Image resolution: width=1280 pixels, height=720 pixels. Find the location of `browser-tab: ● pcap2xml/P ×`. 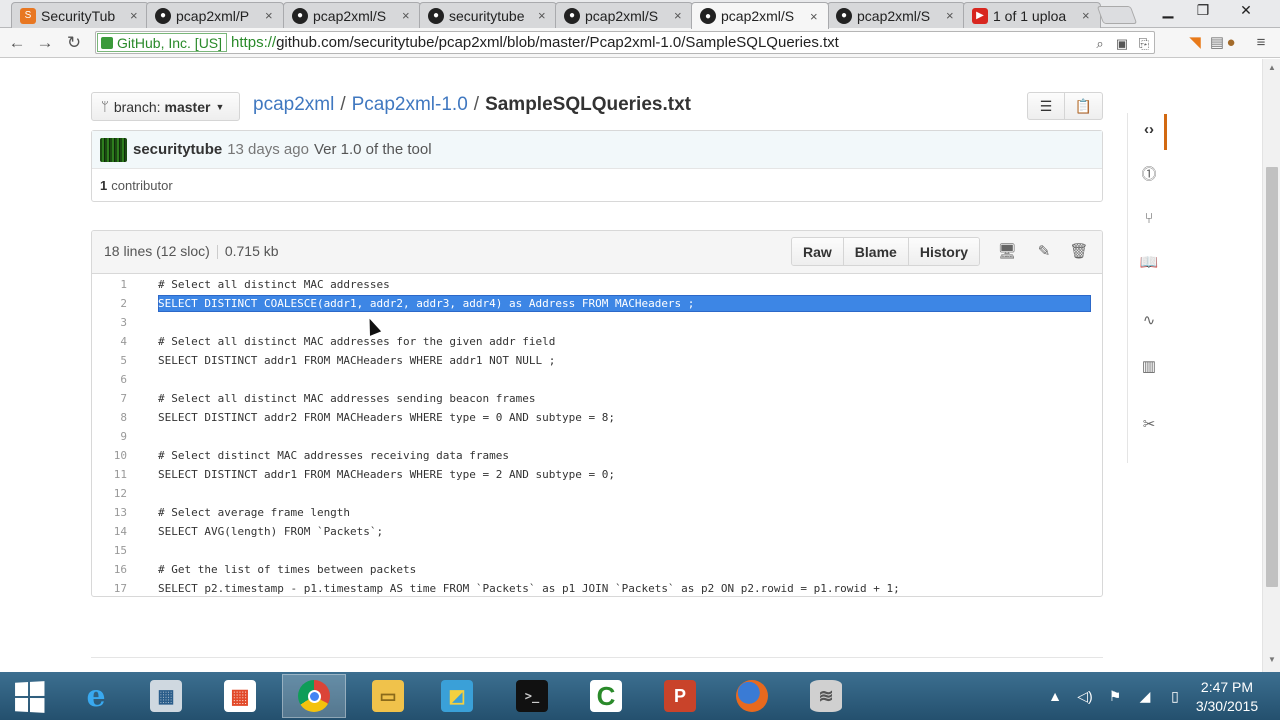

browser-tab: ● pcap2xml/P × is located at coordinates (215, 15).